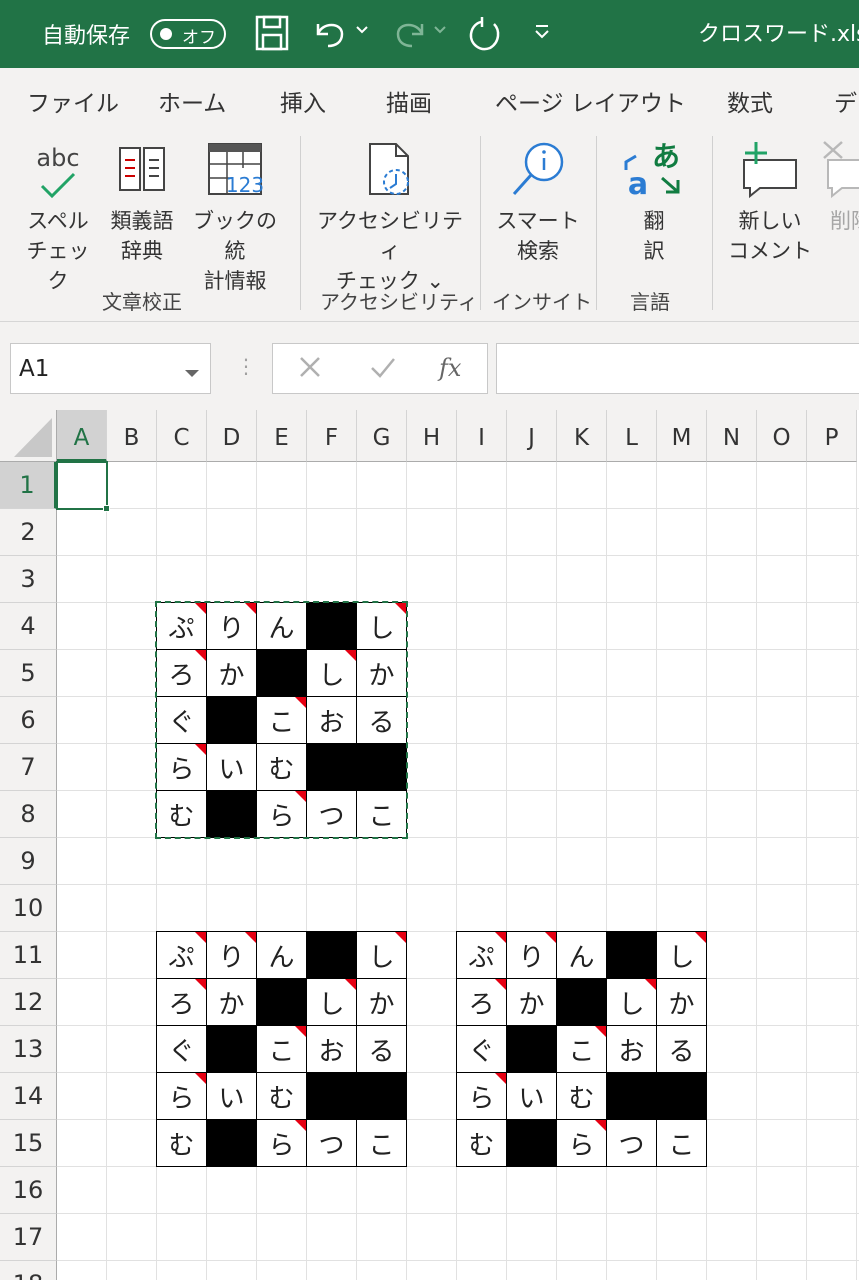 This screenshot has width=859, height=1280. Describe the element at coordinates (28, 1190) in the screenshot. I see `row-header-16: 16` at that location.